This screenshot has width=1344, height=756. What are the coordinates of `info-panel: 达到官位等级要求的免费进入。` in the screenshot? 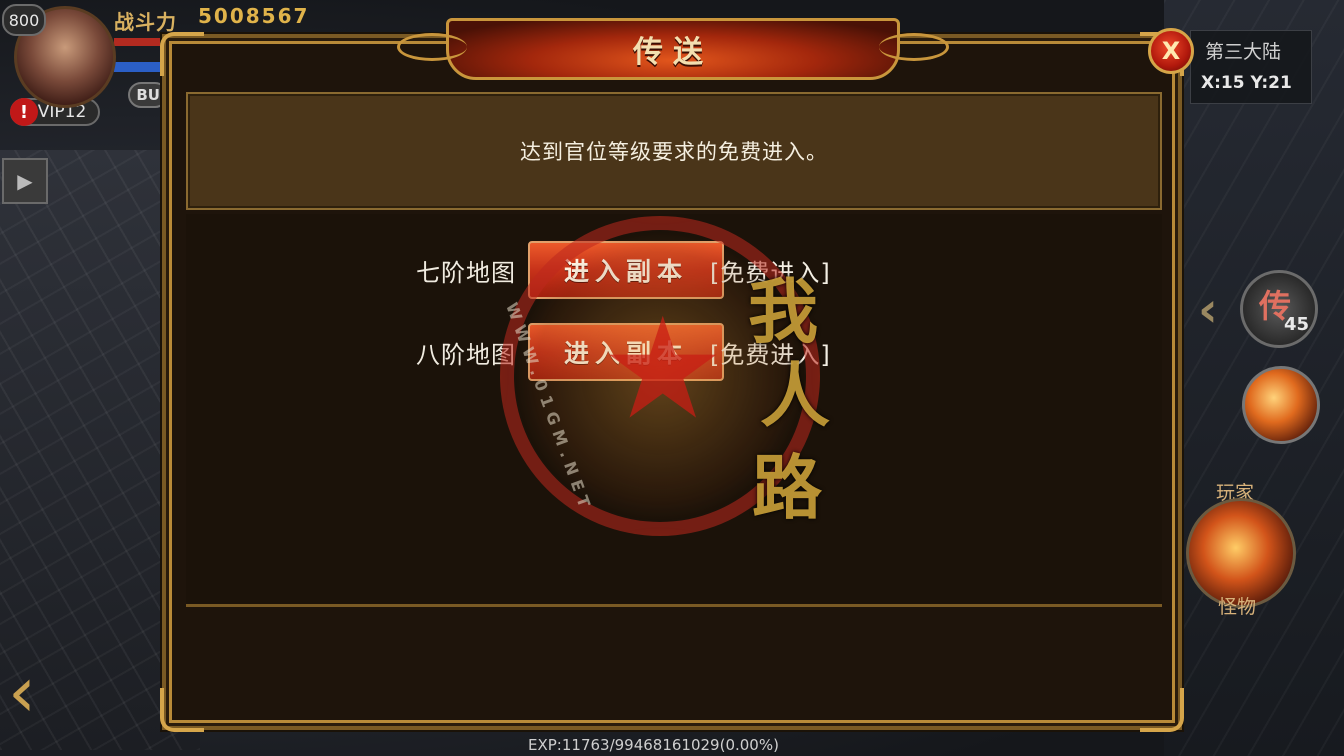 It's located at (674, 151).